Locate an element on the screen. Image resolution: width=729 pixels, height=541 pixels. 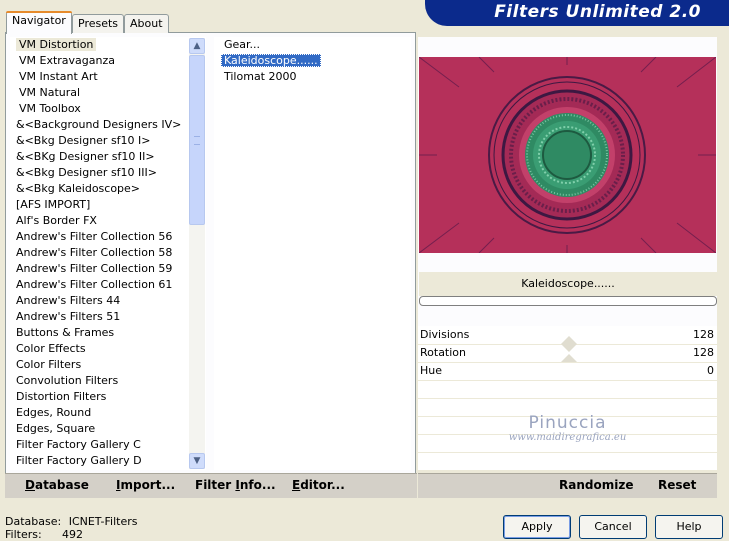
category-scrollbar: ▲ ▼ is located at coordinates (197, 253).